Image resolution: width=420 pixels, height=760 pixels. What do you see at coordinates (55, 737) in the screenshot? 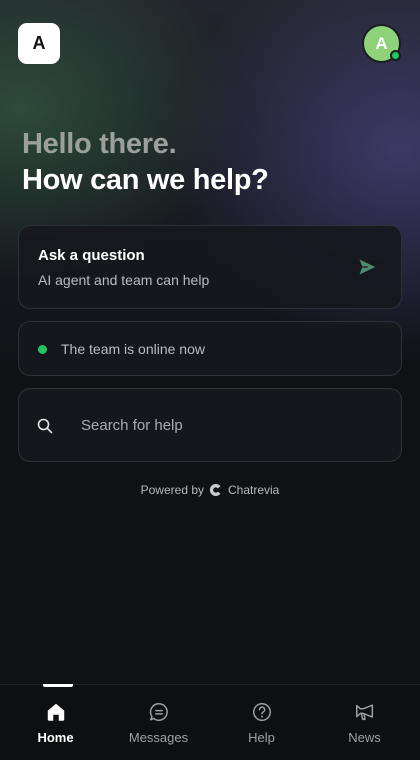
I see `tab-home-label: Home` at bounding box center [55, 737].